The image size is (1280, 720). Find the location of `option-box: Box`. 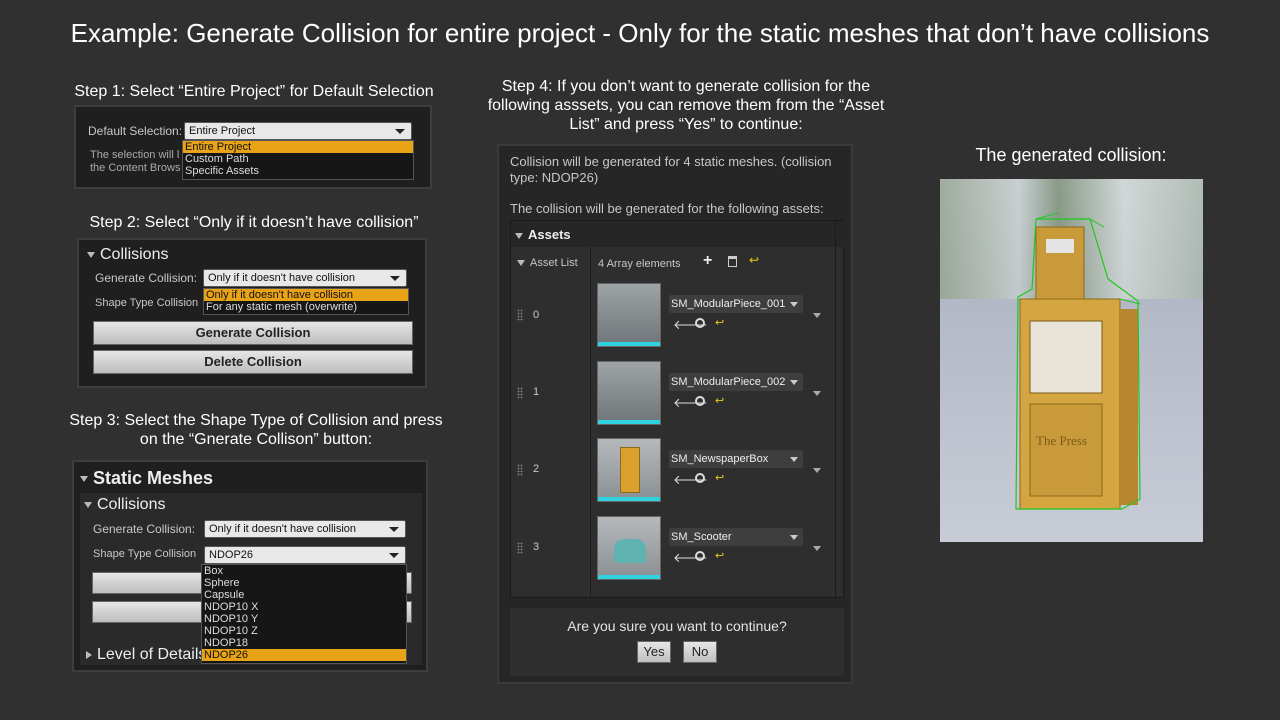

option-box: Box is located at coordinates (304, 571).